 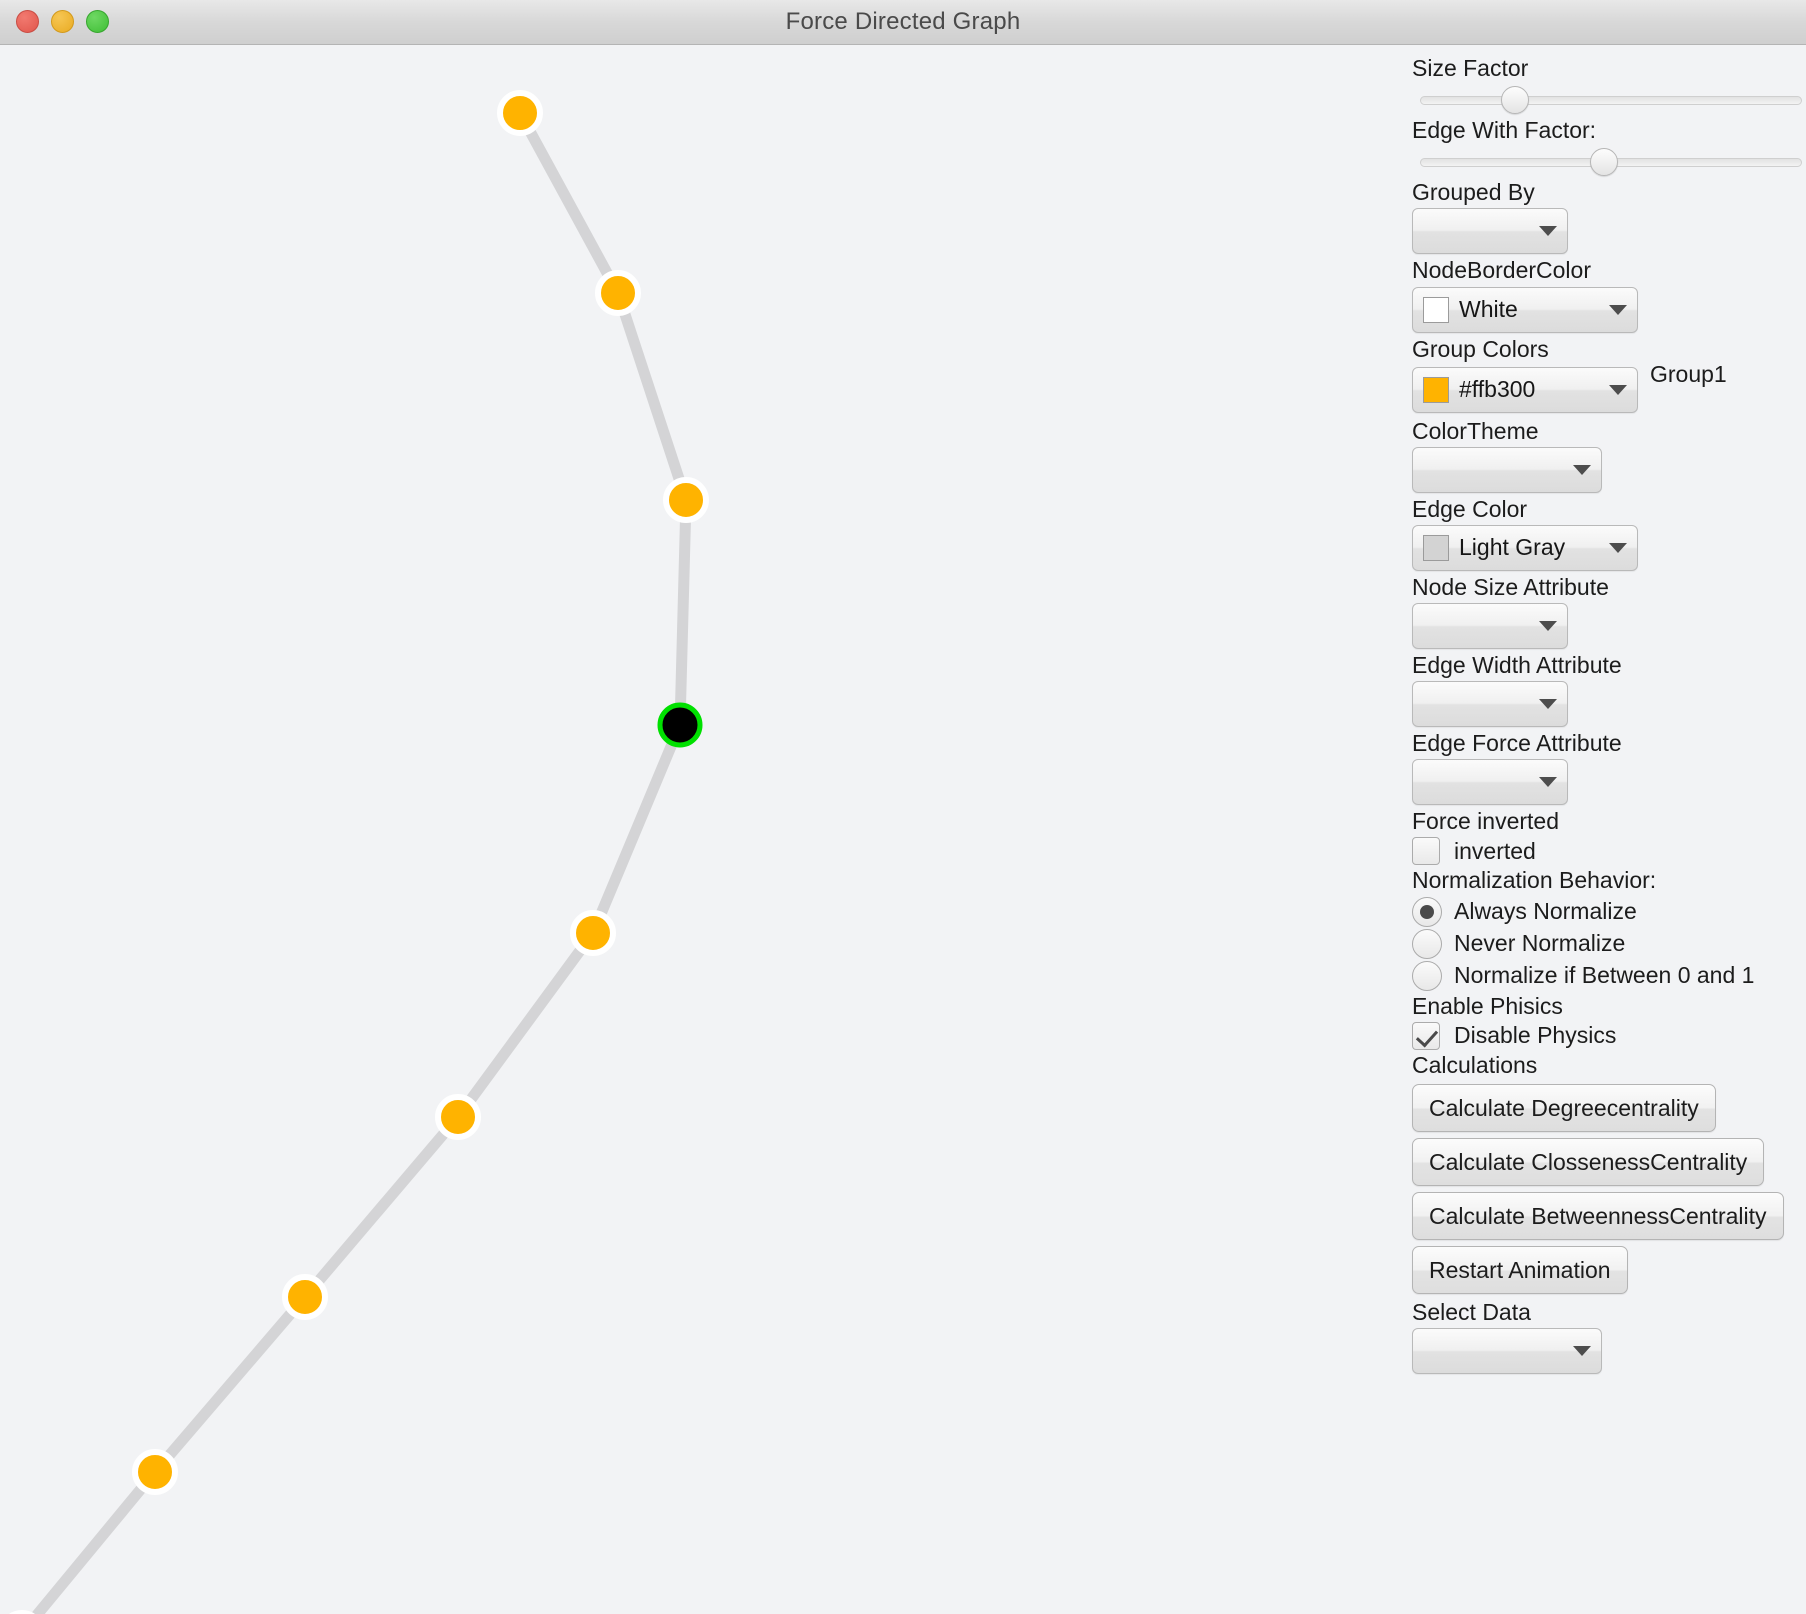 What do you see at coordinates (1507, 1350) in the screenshot?
I see `select-data-dropdown` at bounding box center [1507, 1350].